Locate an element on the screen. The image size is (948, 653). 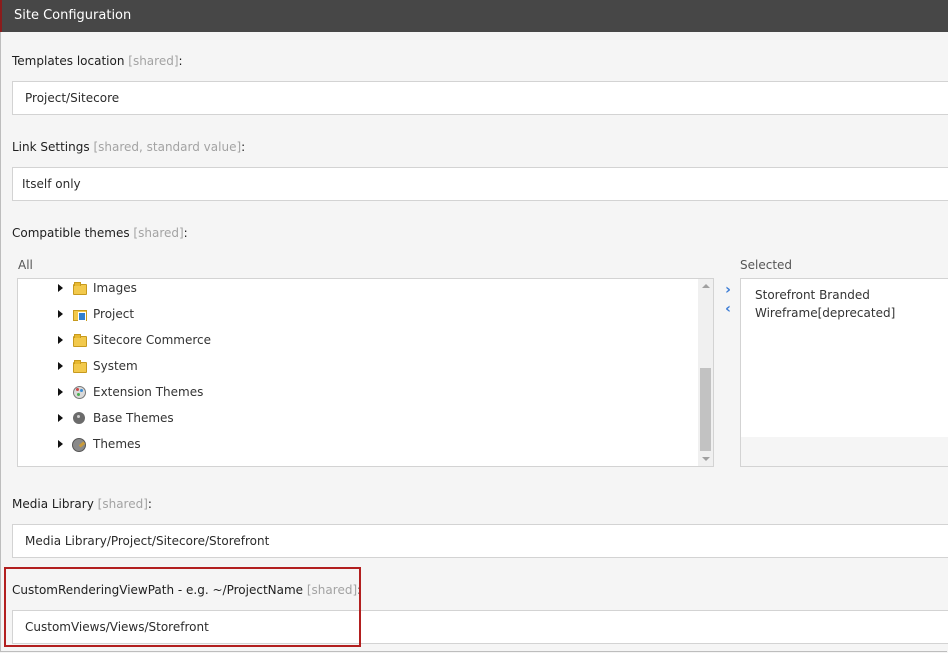
tree-item-themes: Themes is located at coordinates (99, 444).